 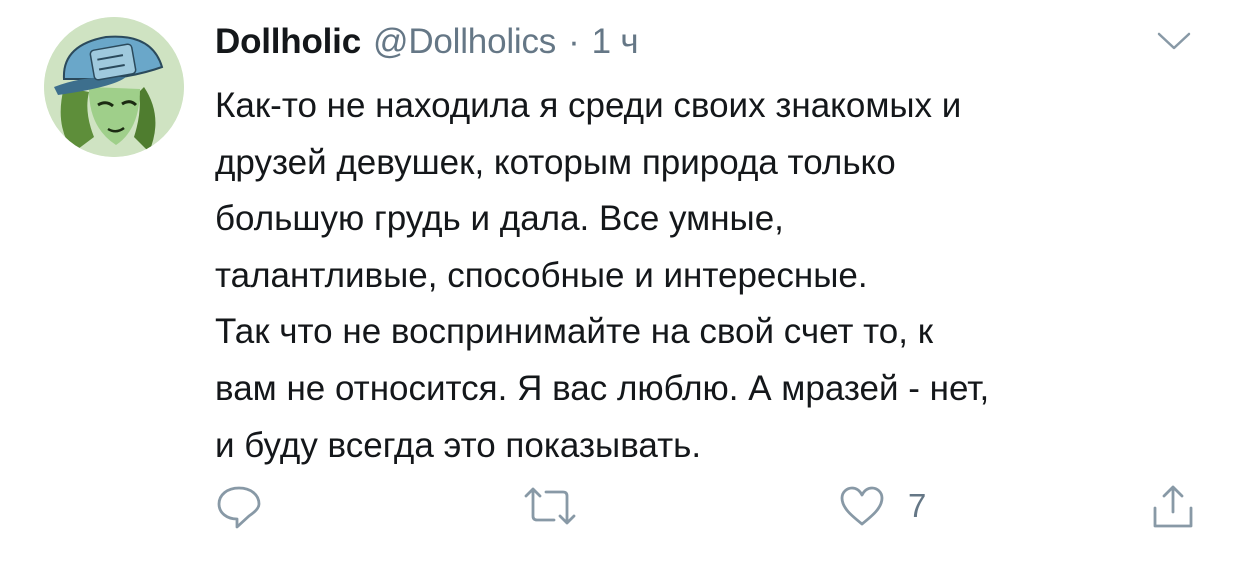 I want to click on like-count: 7, so click(x=917, y=505).